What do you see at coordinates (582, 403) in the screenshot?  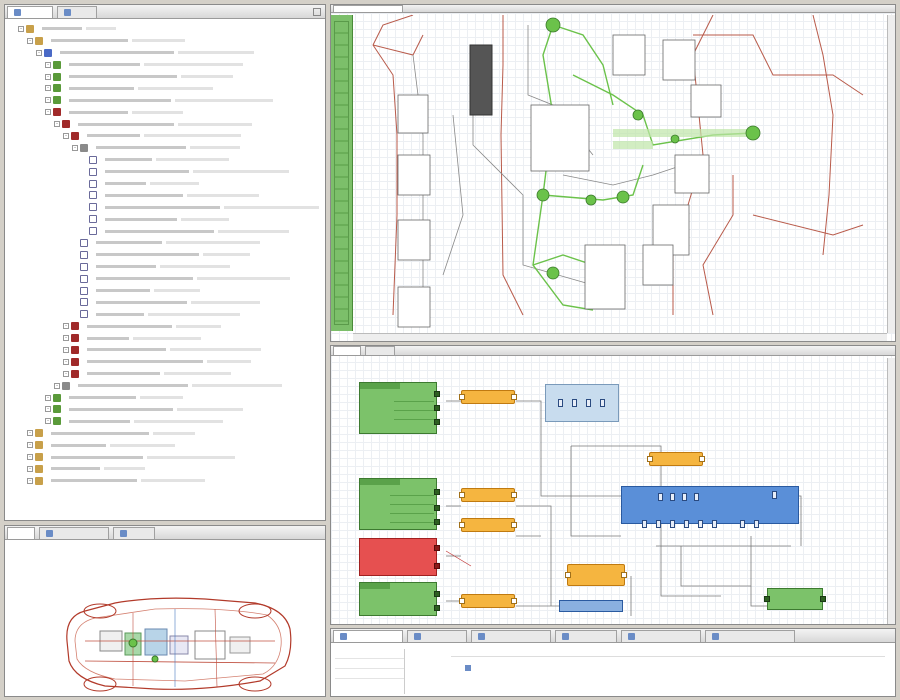 I see `bus-block` at bounding box center [582, 403].